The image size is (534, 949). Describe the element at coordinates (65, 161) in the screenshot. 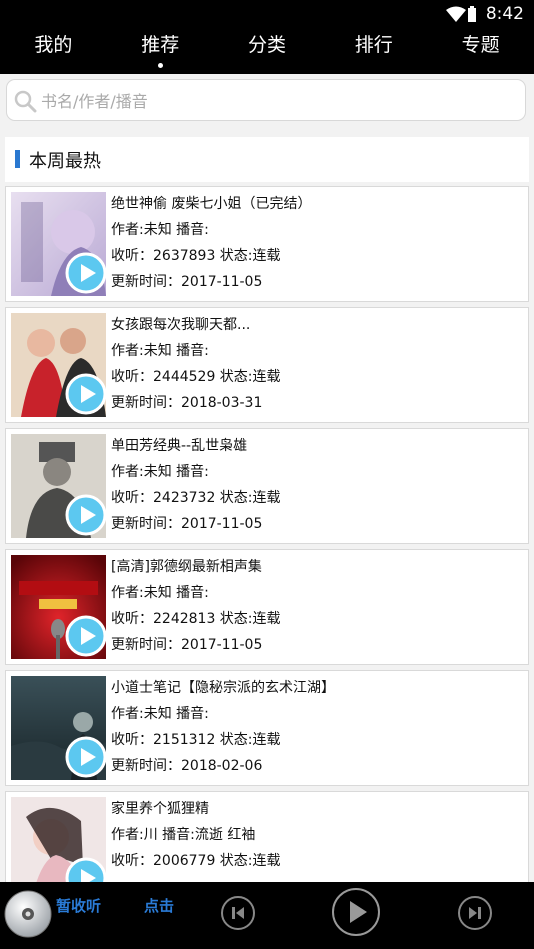

I see `section-title: 本周最热` at that location.